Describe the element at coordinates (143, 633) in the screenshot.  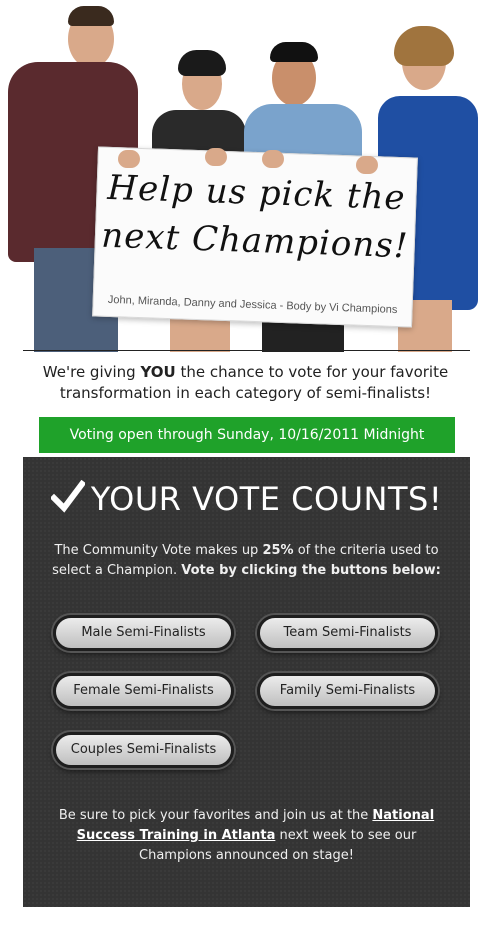
I see `male-semi-finalists-button: Male Semi-Finalists` at that location.